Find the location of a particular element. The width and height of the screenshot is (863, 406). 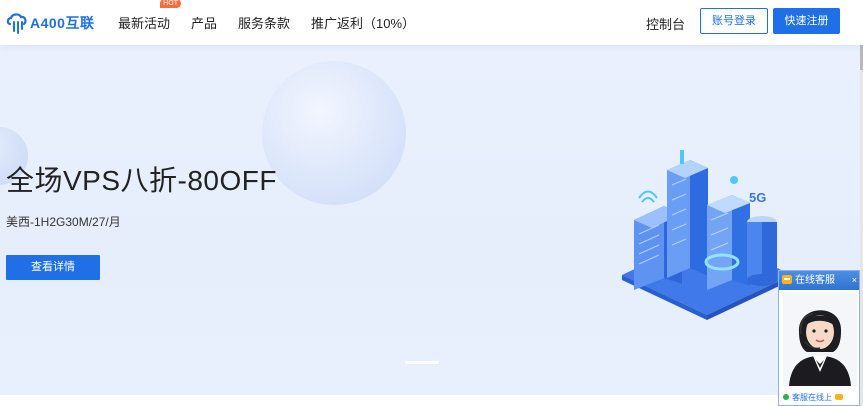

hero-title: 全场VPS八折-80OFF is located at coordinates (141, 180).